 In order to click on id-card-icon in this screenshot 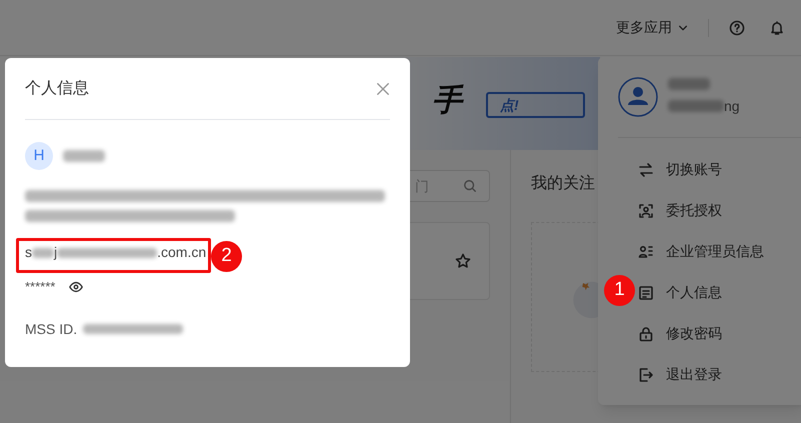, I will do `click(646, 292)`.